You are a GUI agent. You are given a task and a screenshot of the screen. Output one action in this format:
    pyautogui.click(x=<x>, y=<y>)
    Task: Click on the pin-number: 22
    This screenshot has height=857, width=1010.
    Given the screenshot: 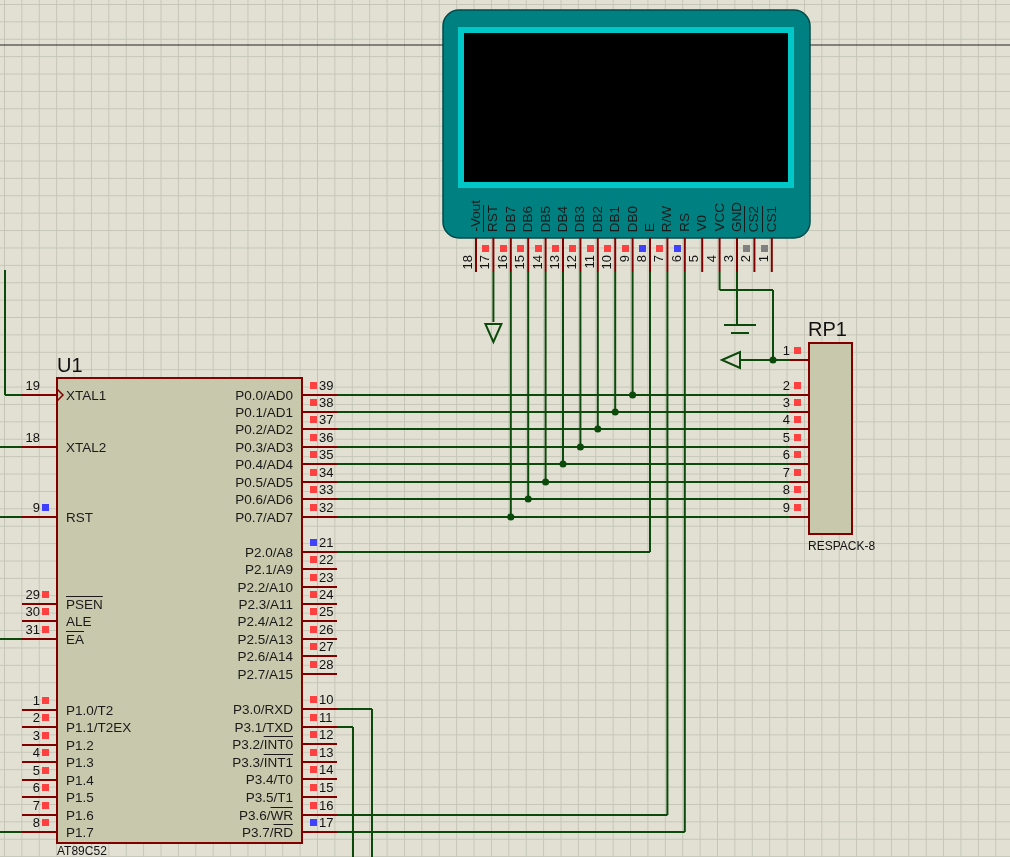 What is the action you would take?
    pyautogui.click(x=326, y=560)
    